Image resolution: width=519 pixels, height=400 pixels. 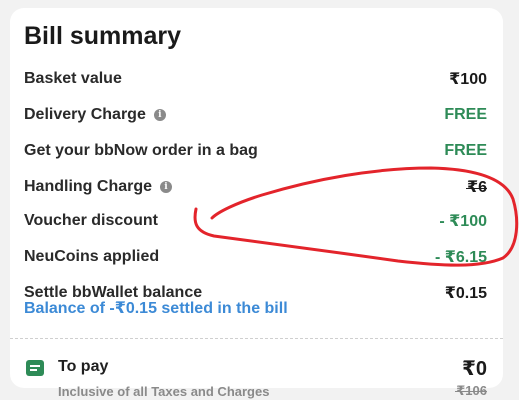 What do you see at coordinates (73, 78) in the screenshot?
I see `basket-value-label: Basket value` at bounding box center [73, 78].